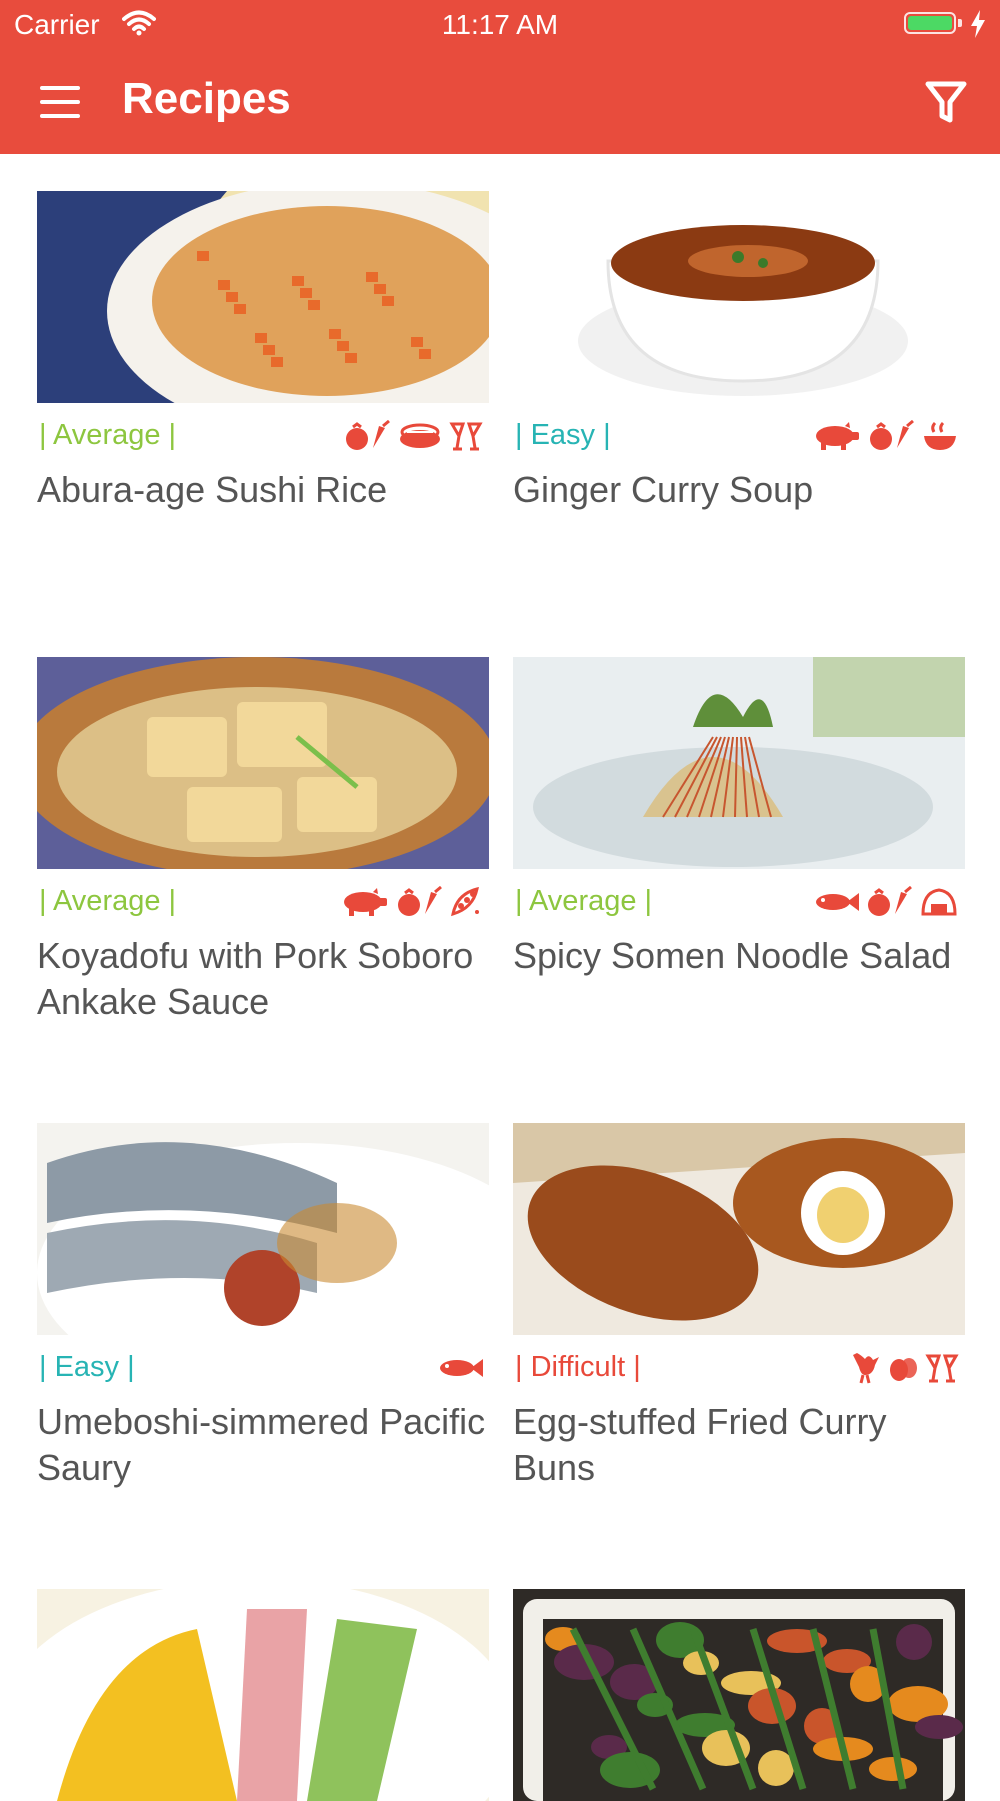 The image size is (1000, 1801). I want to click on cold-noodles-photo, so click(263, 1695).